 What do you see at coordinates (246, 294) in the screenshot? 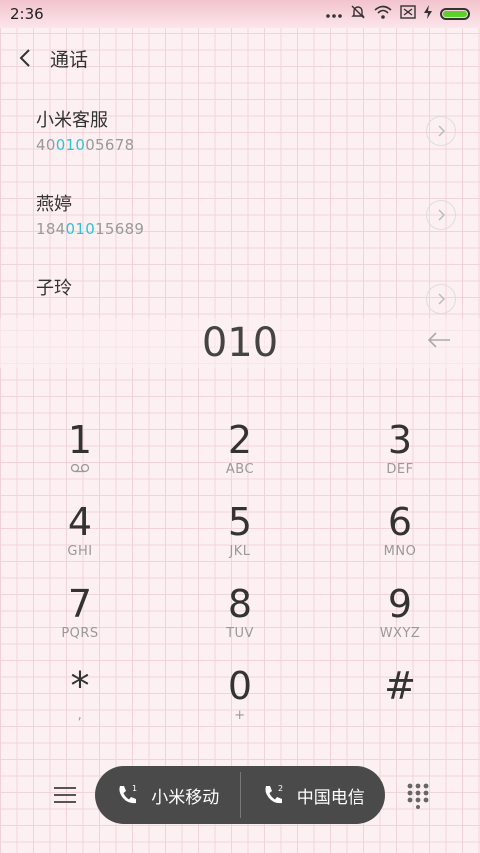
I see `contact-item: 子玲` at bounding box center [246, 294].